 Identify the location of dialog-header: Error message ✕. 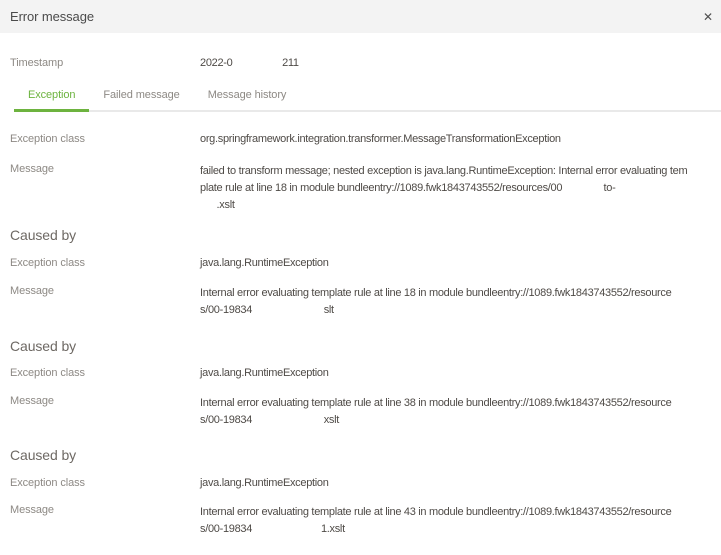
(360, 16).